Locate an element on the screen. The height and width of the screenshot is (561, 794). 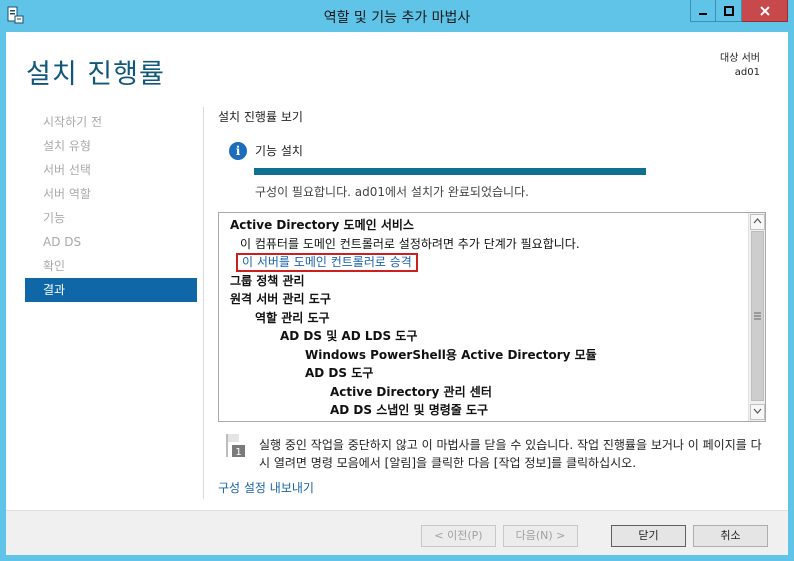
title-bar: 역할 및 기능 추가 마법사 is located at coordinates (397, 16).